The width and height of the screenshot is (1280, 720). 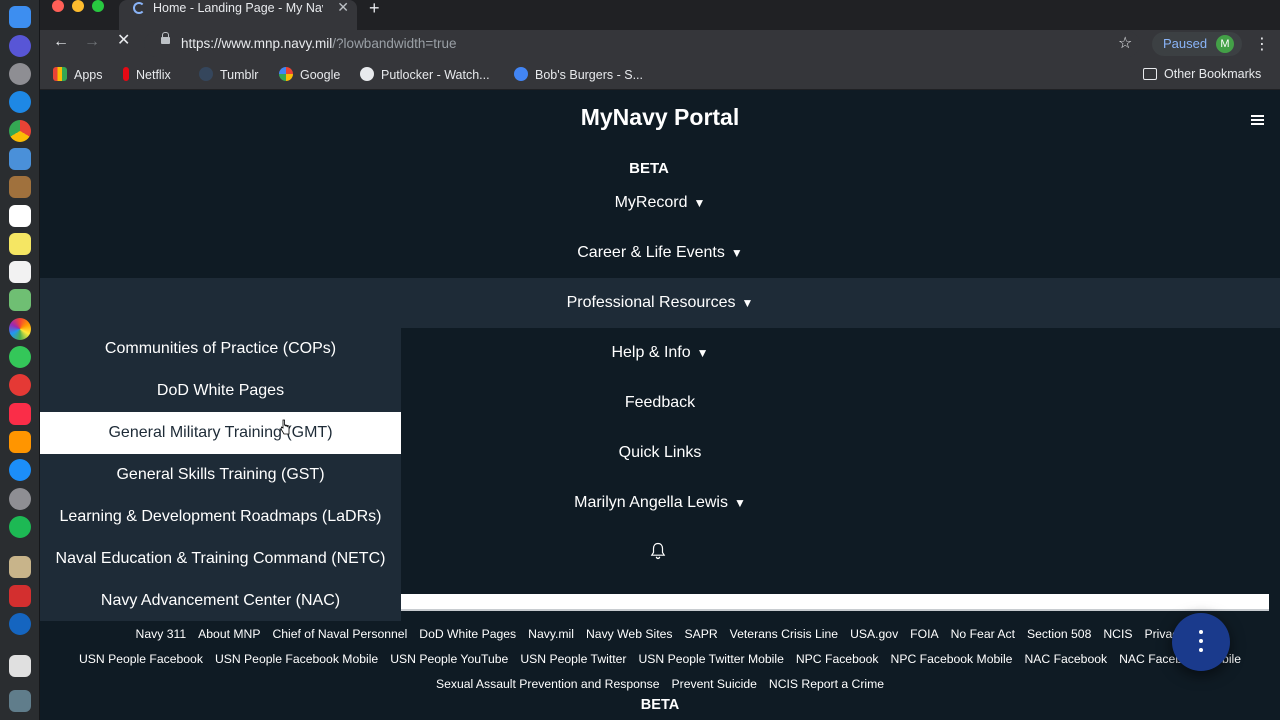 I want to click on footer-link: Sexual Assault Prevention and Response, so click(x=548, y=684).